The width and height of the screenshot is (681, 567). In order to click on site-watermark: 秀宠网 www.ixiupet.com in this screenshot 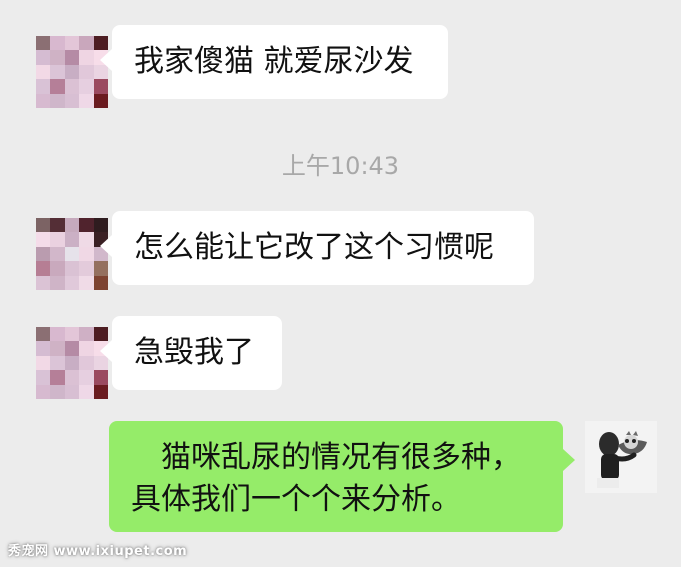, I will do `click(97, 549)`.